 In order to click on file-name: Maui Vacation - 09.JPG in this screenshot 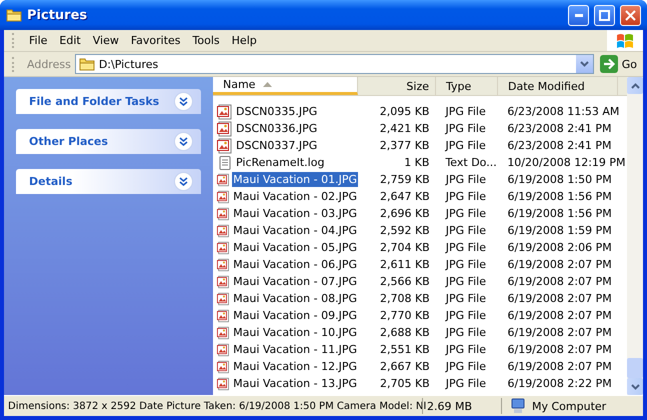, I will do `click(295, 315)`.